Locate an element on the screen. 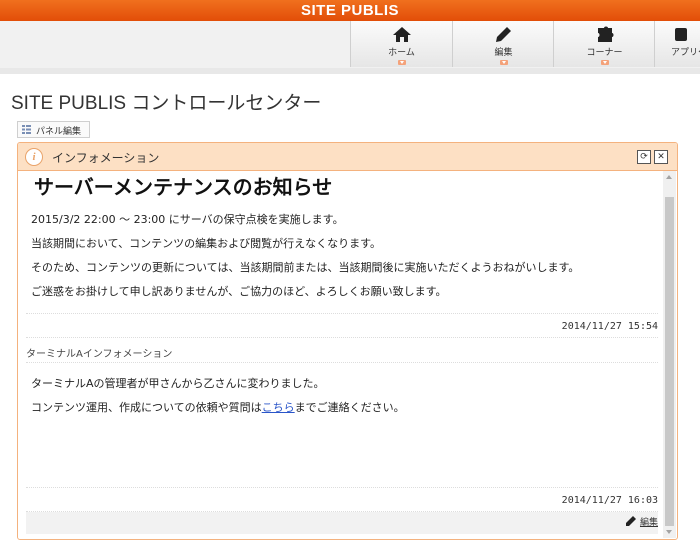 The height and width of the screenshot is (549, 700). nav-shadow is located at coordinates (350, 71).